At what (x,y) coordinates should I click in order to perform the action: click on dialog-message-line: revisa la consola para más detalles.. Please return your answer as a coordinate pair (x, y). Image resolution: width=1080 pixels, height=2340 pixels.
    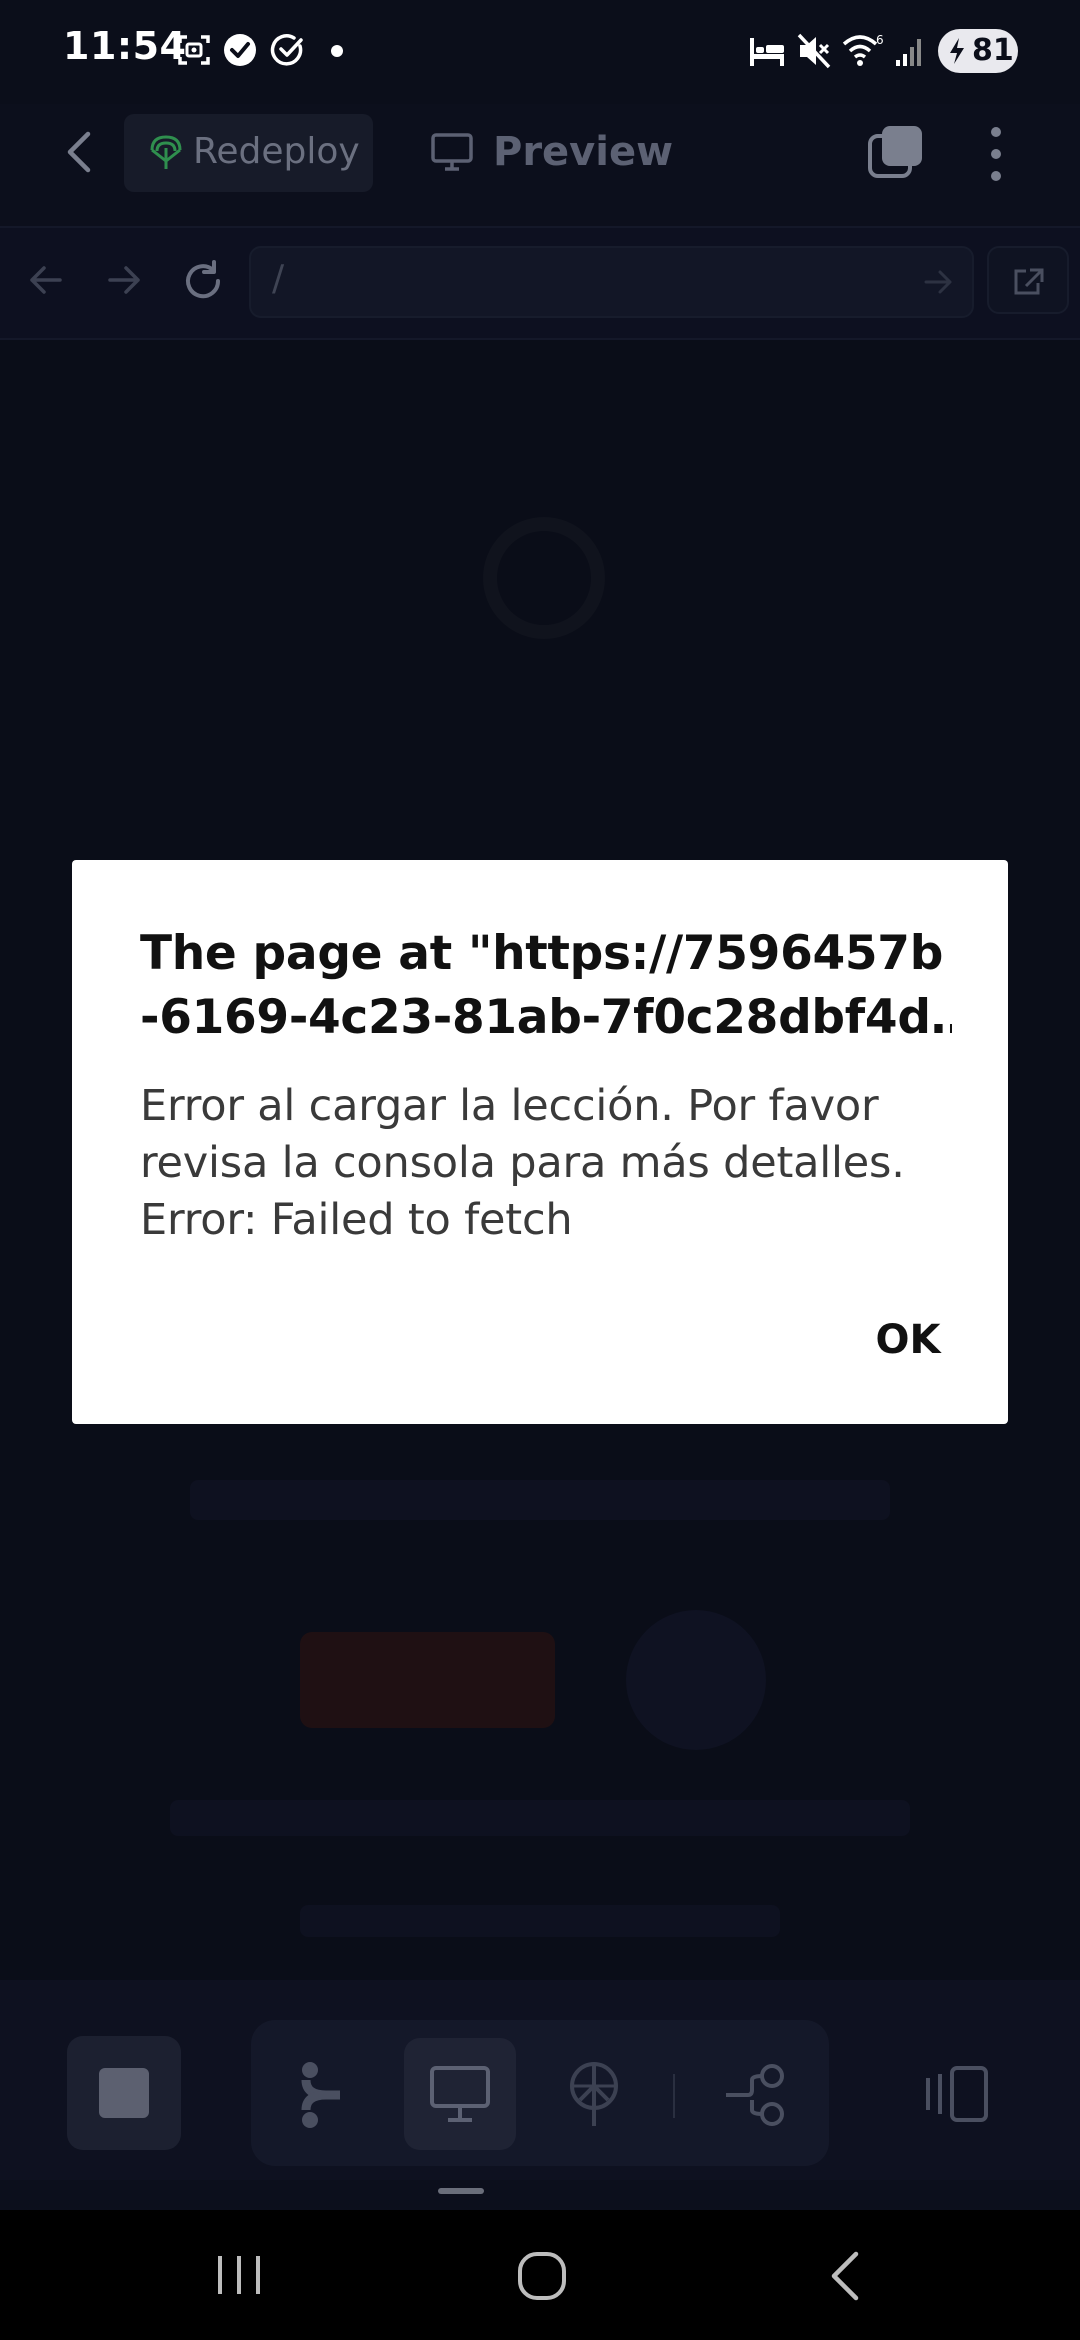
    Looking at the image, I should click on (522, 1163).